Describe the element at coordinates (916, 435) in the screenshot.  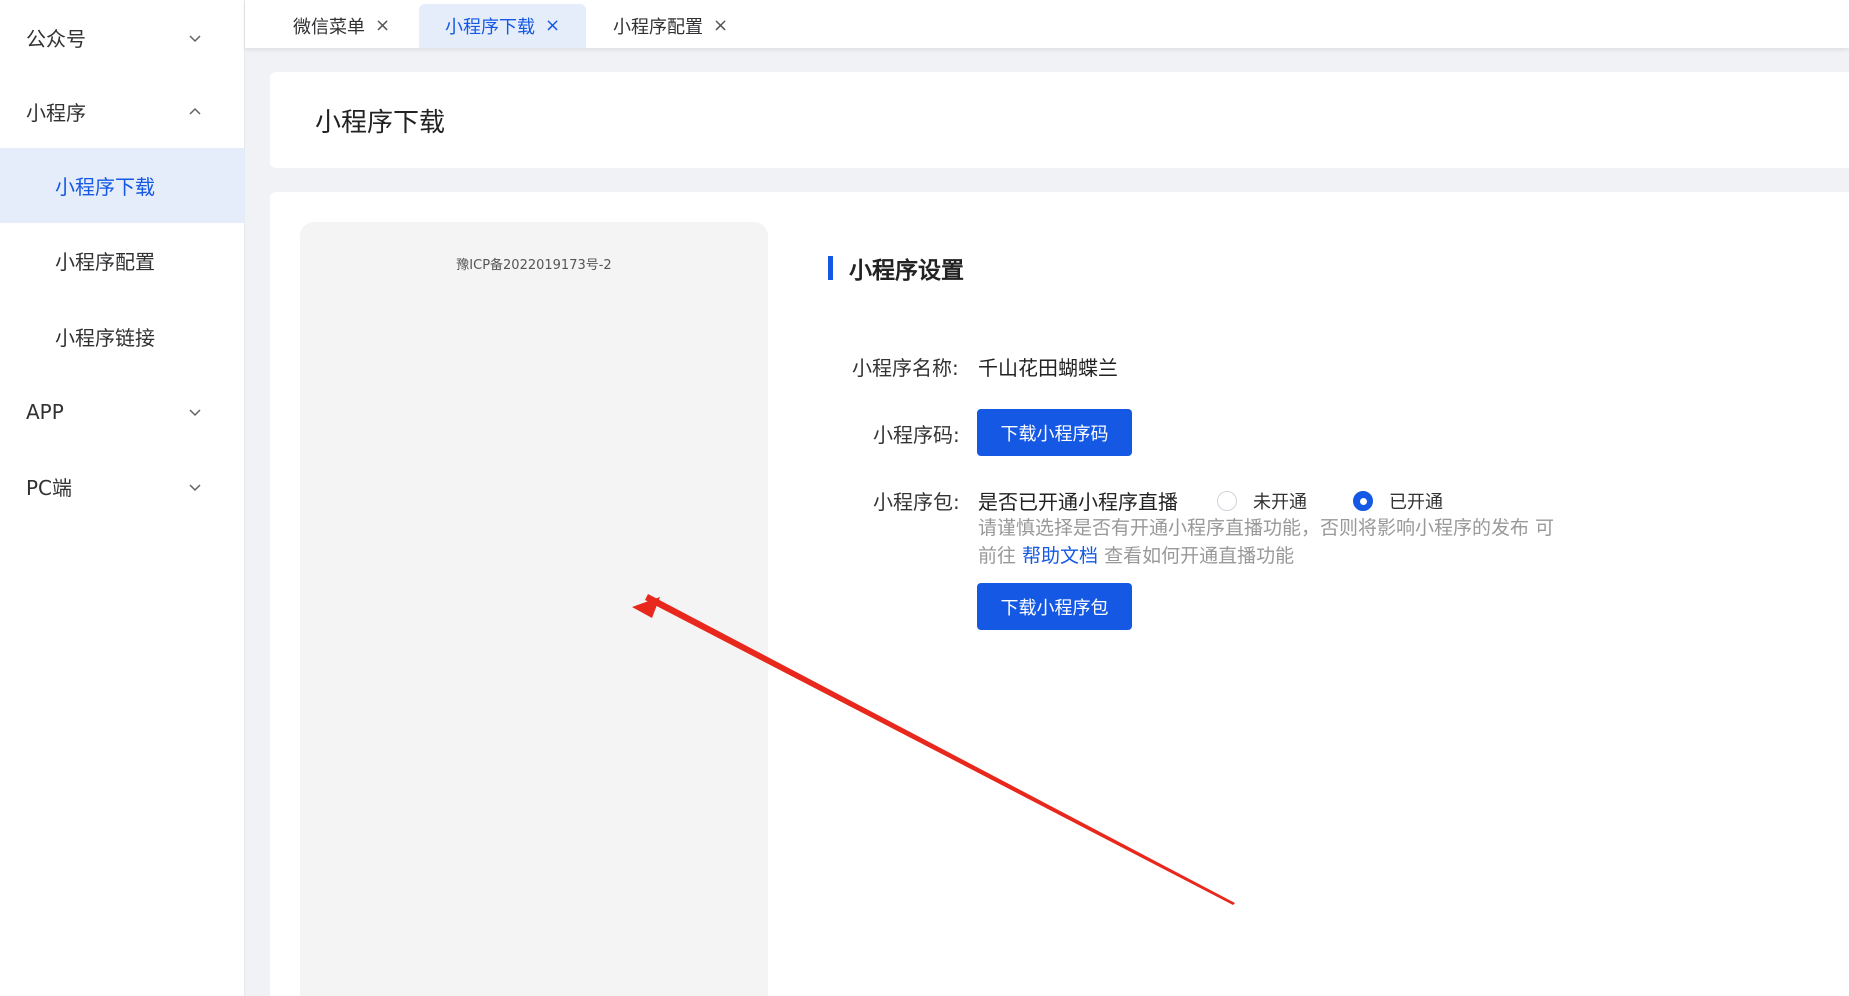
I see `mini-program-code-label: 小程序码:` at that location.